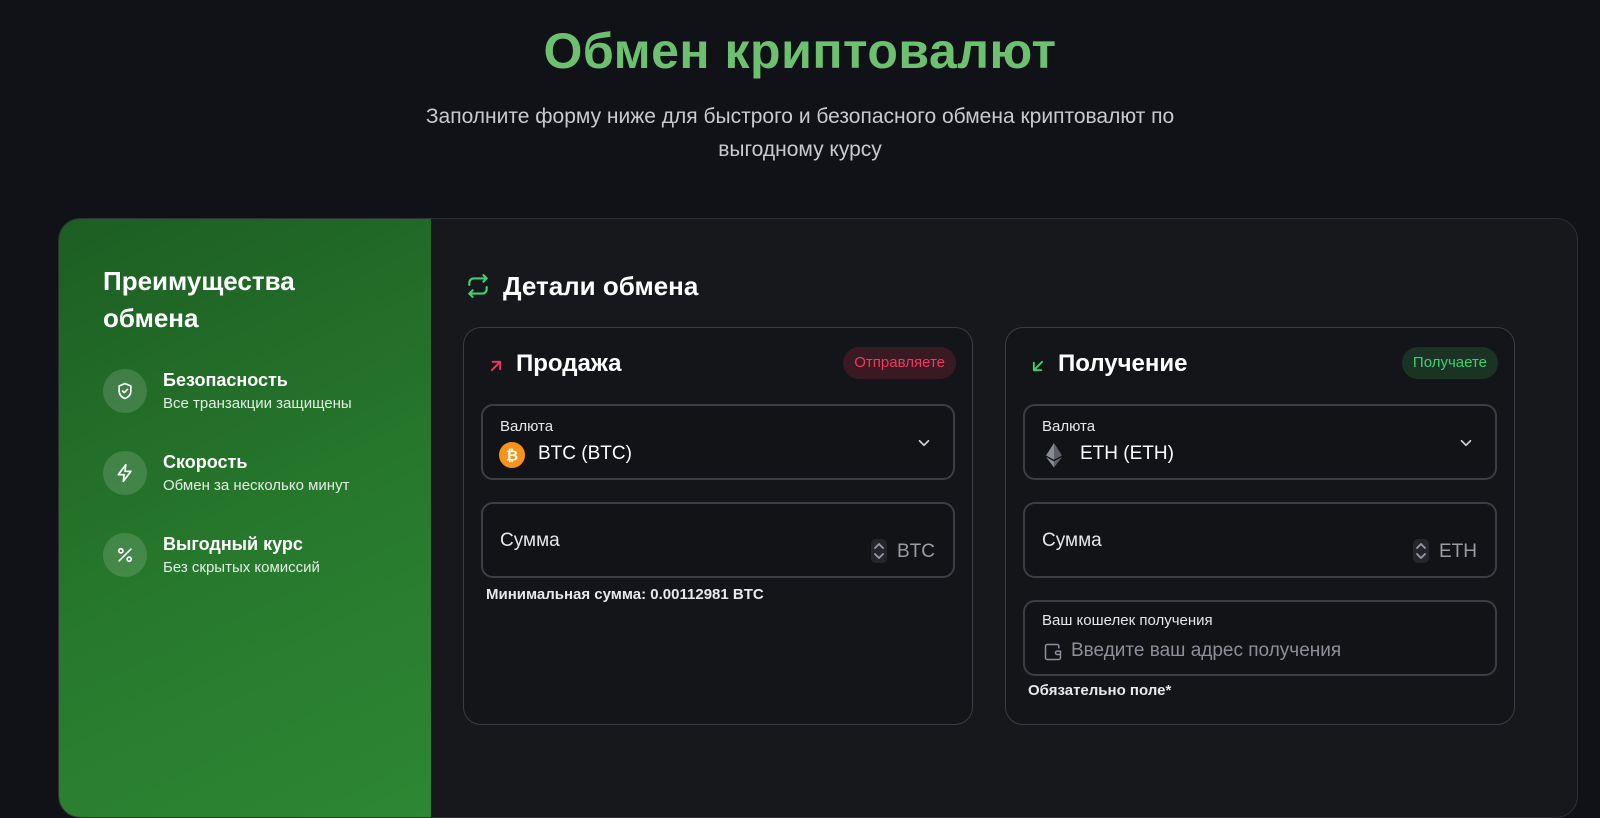 This screenshot has width=1600, height=818. I want to click on benefit-title: Выгодный курс, so click(233, 544).